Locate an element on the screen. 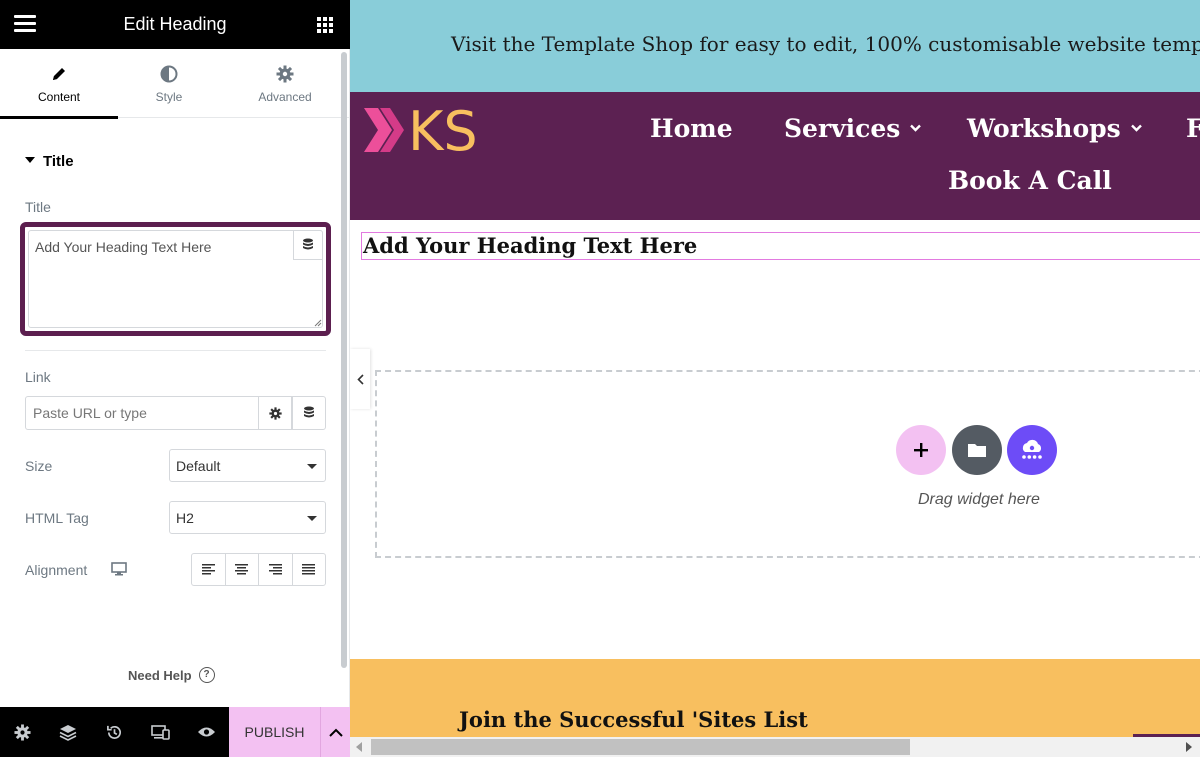  tab-style: Style is located at coordinates (169, 83).